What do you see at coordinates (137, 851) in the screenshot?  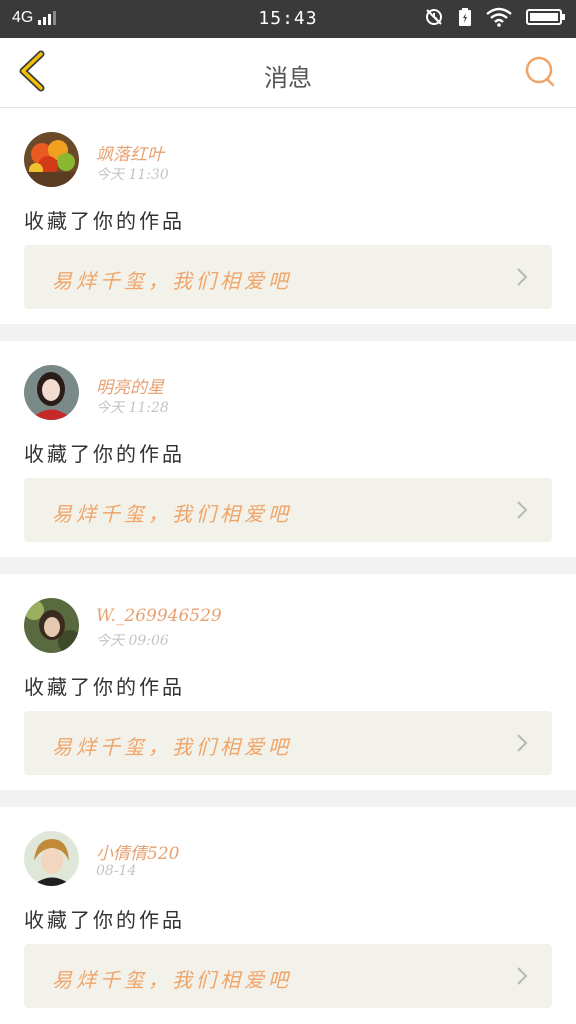 I see `user-name: 小倩倩520` at bounding box center [137, 851].